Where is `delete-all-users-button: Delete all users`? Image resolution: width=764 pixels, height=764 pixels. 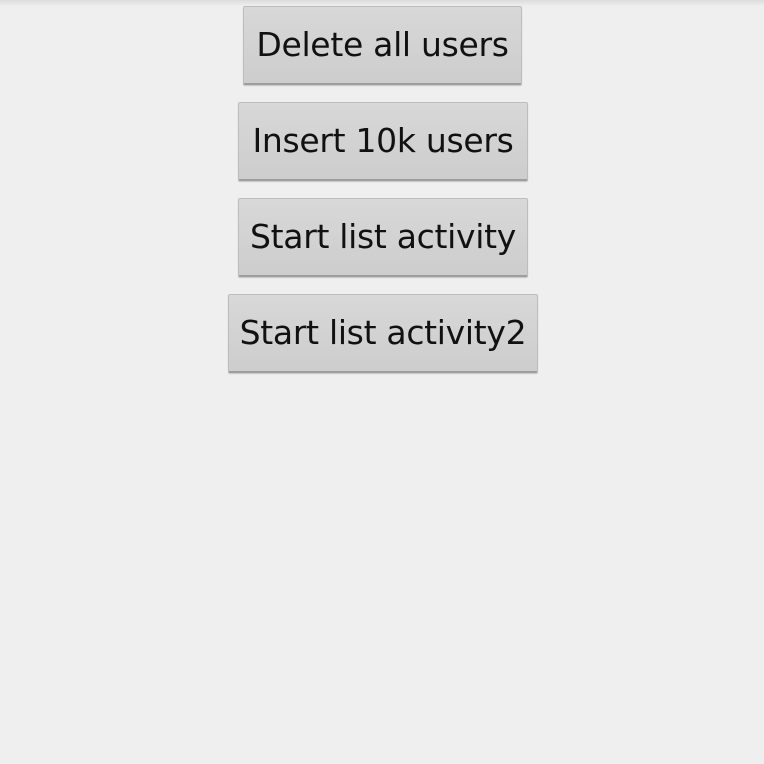 delete-all-users-button: Delete all users is located at coordinates (382, 45).